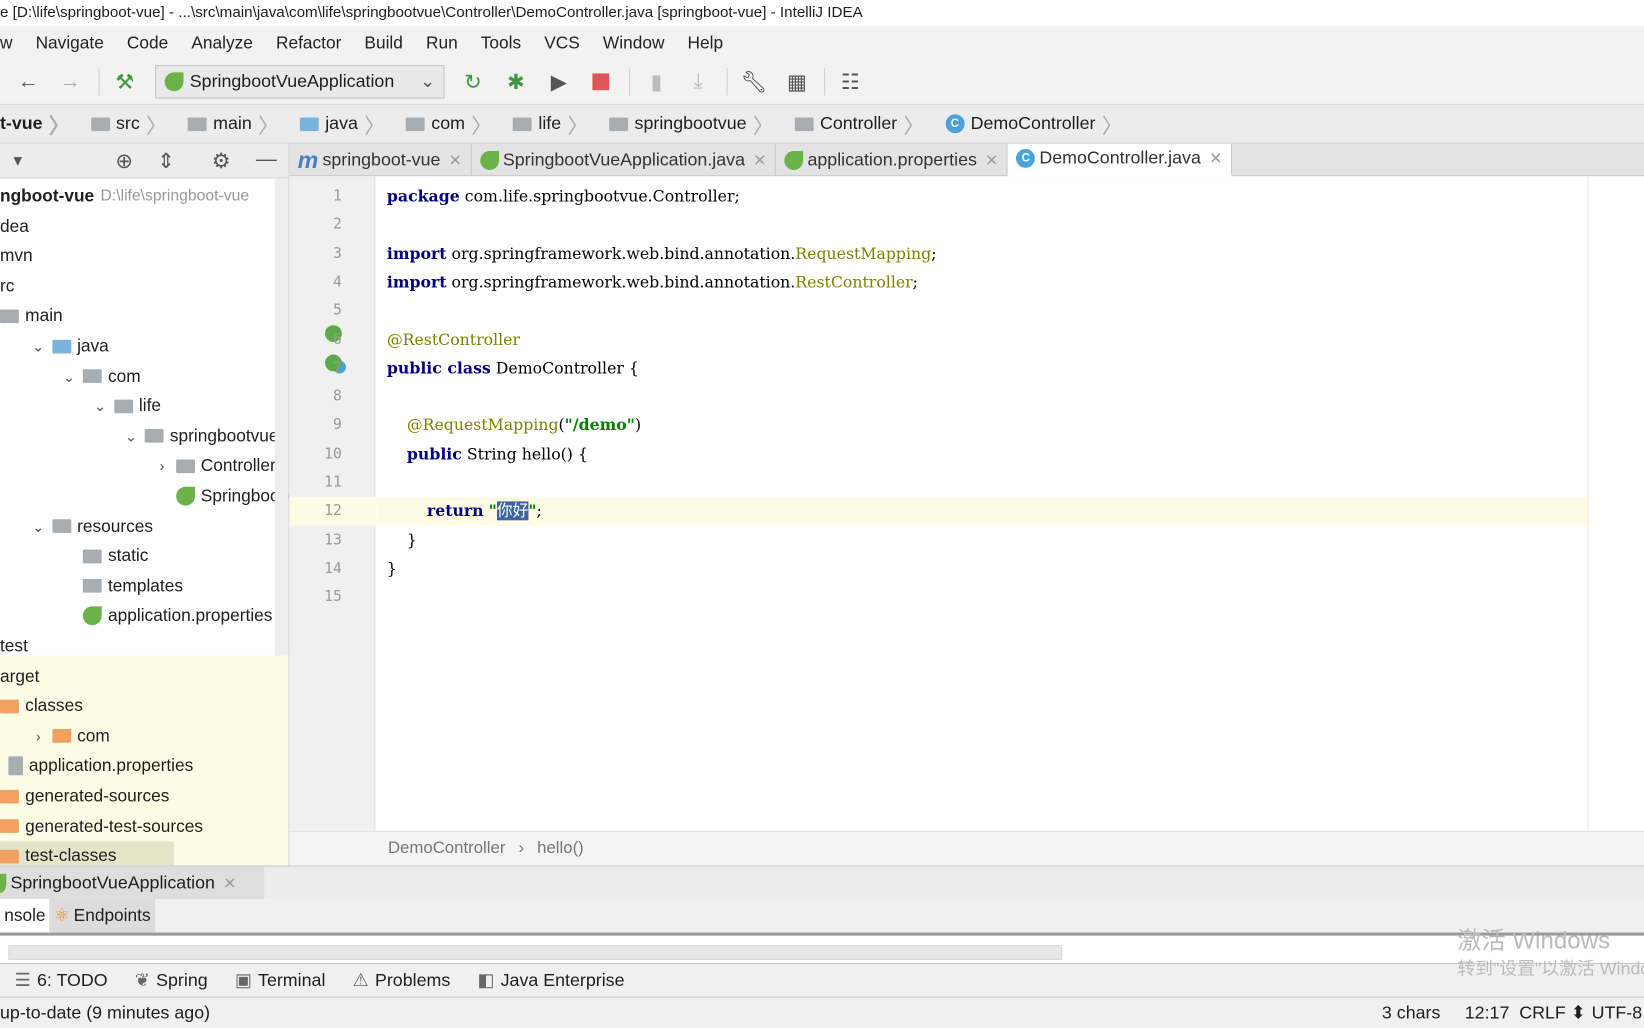  Describe the element at coordinates (122, 585) in the screenshot. I see `tree-item: templates` at that location.